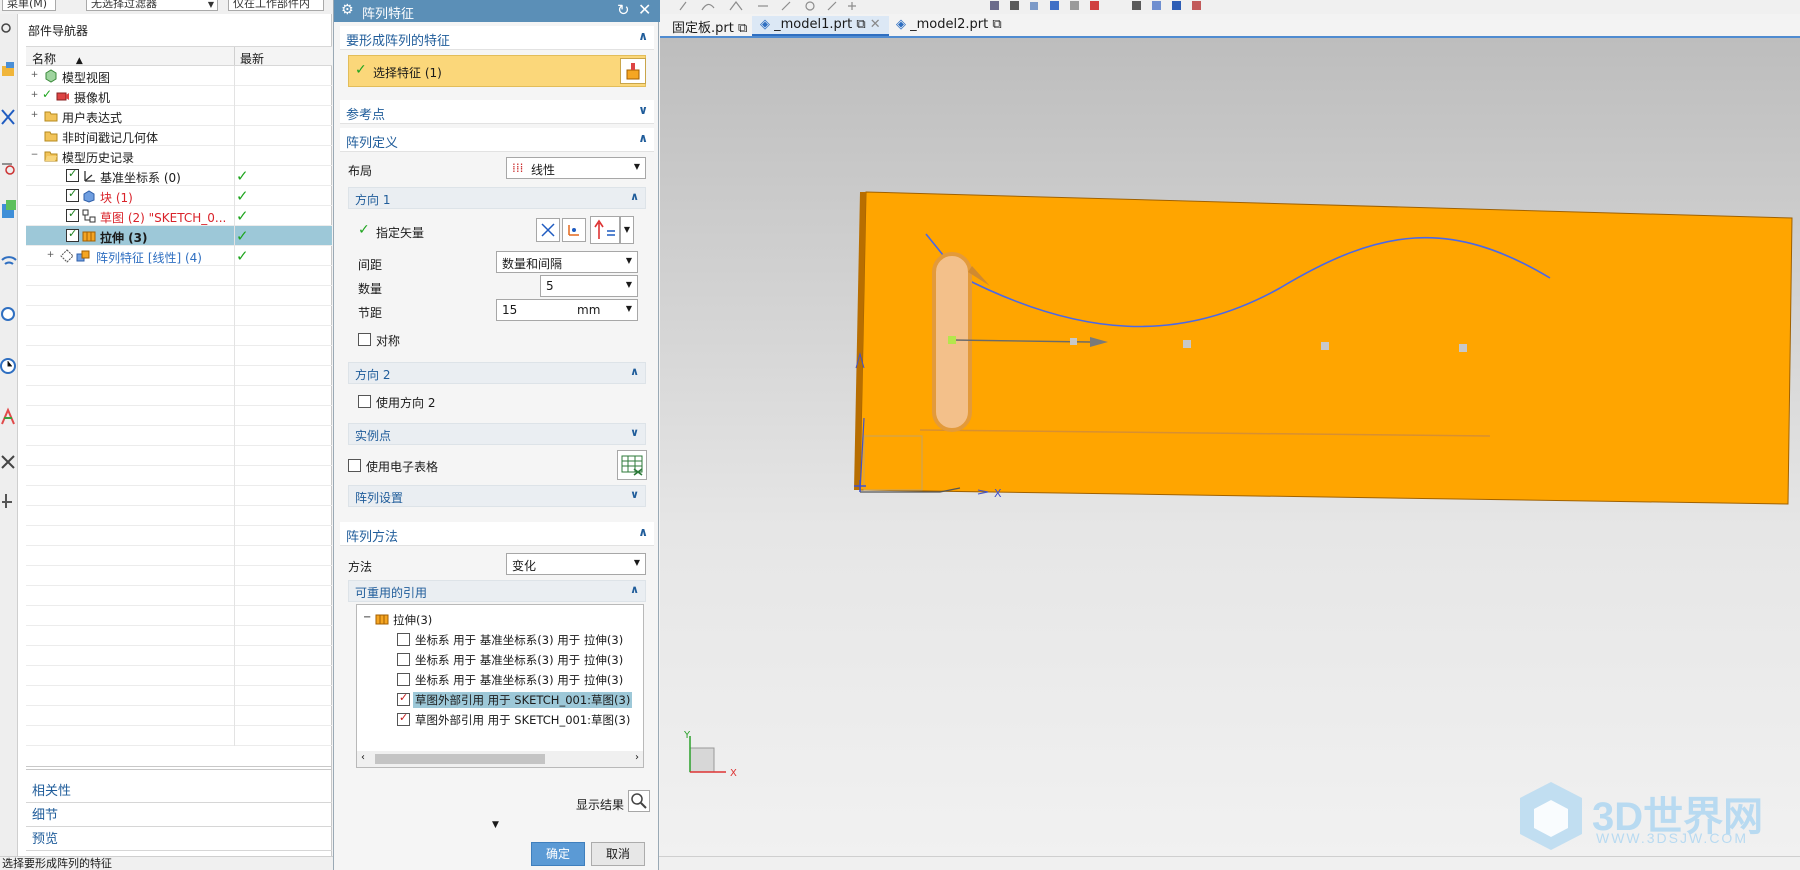 Image resolution: width=1800 pixels, height=870 pixels. I want to click on select-feature-row: ✓ 选择特征 (1), so click(497, 71).